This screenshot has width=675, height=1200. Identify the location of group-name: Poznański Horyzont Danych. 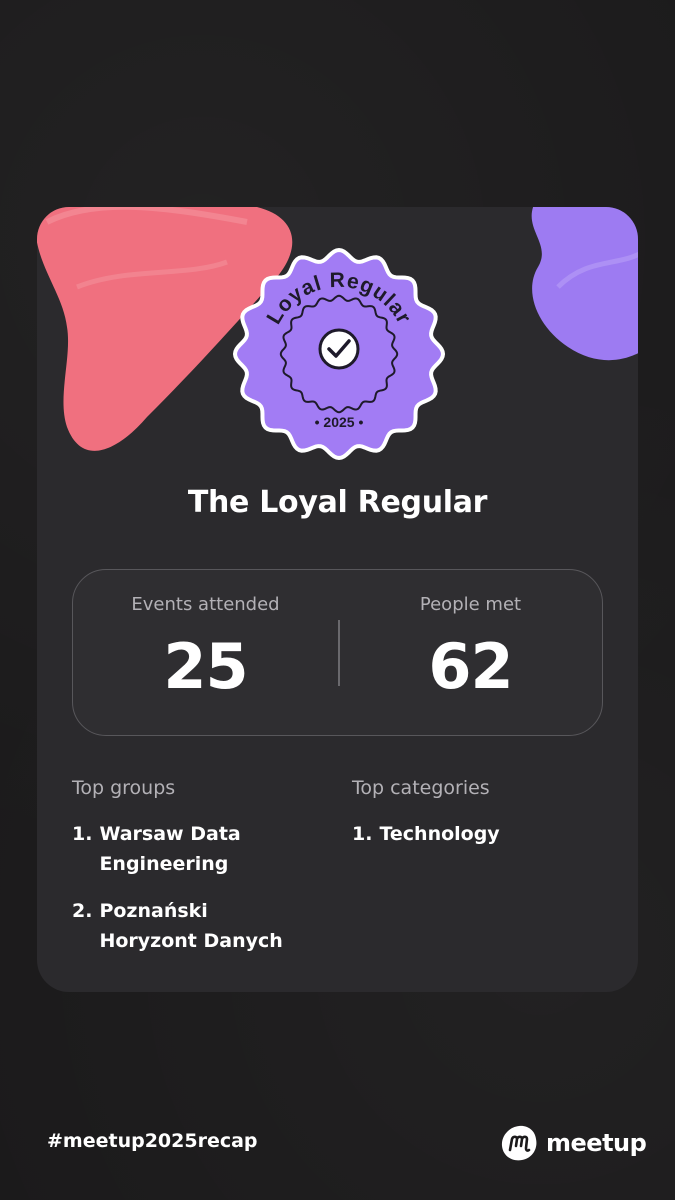
(190, 926).